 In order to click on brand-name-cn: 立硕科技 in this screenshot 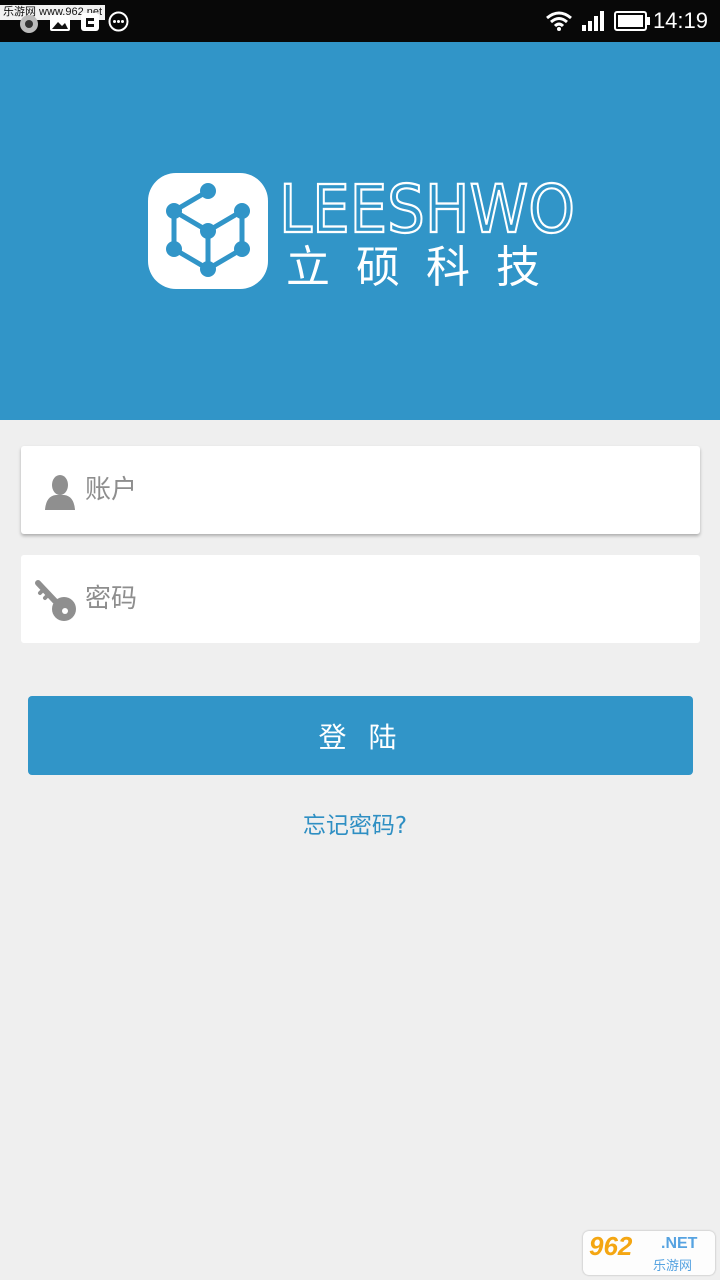, I will do `click(426, 267)`.